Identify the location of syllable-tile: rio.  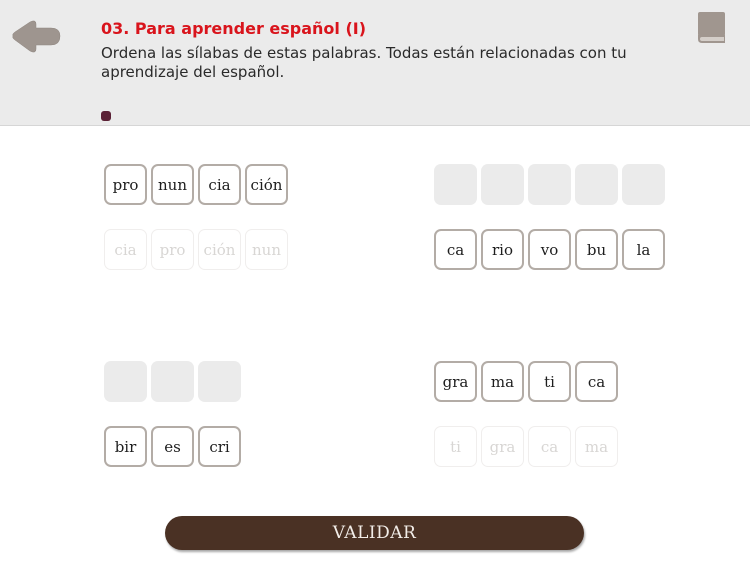
(502, 249).